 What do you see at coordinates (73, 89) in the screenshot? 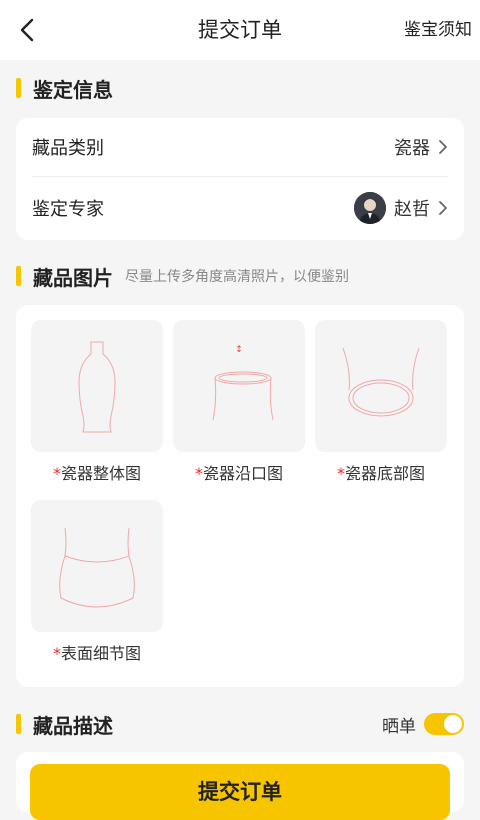
I see `section-title: 鉴定信息` at bounding box center [73, 89].